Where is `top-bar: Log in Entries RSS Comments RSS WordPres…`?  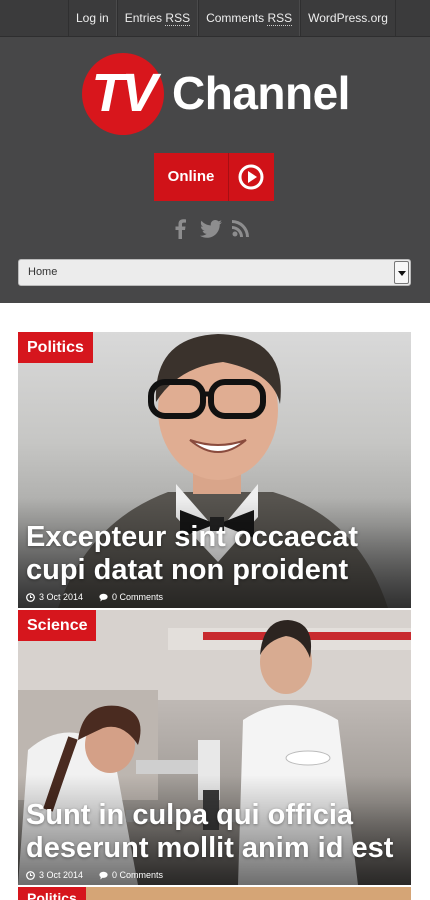 top-bar: Log in Entries RSS Comments RSS WordPres… is located at coordinates (215, 18).